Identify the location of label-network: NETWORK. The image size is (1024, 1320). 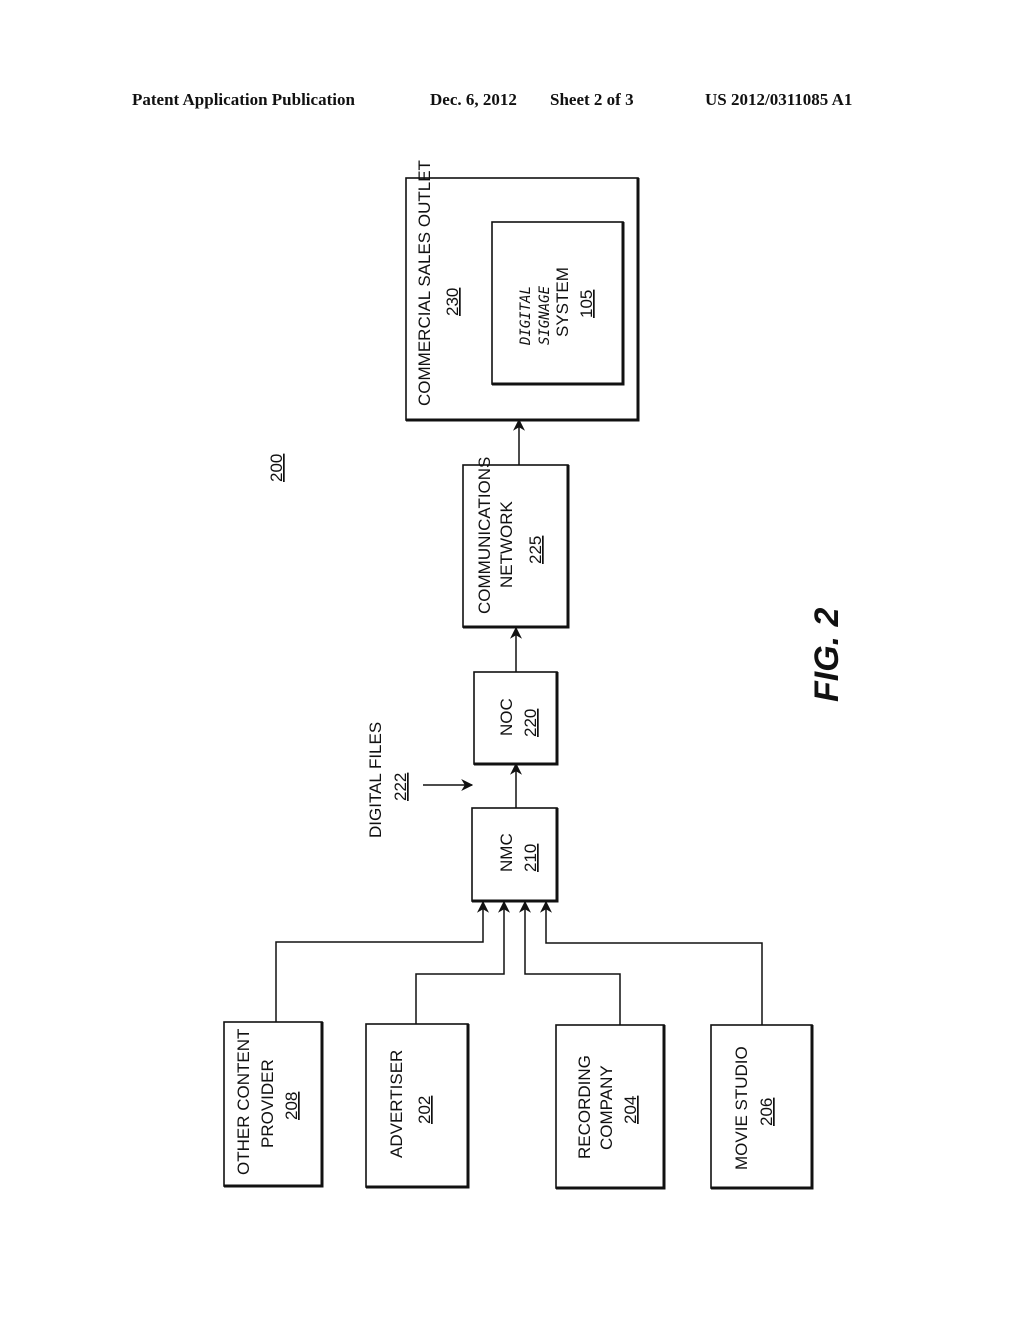
(506, 544).